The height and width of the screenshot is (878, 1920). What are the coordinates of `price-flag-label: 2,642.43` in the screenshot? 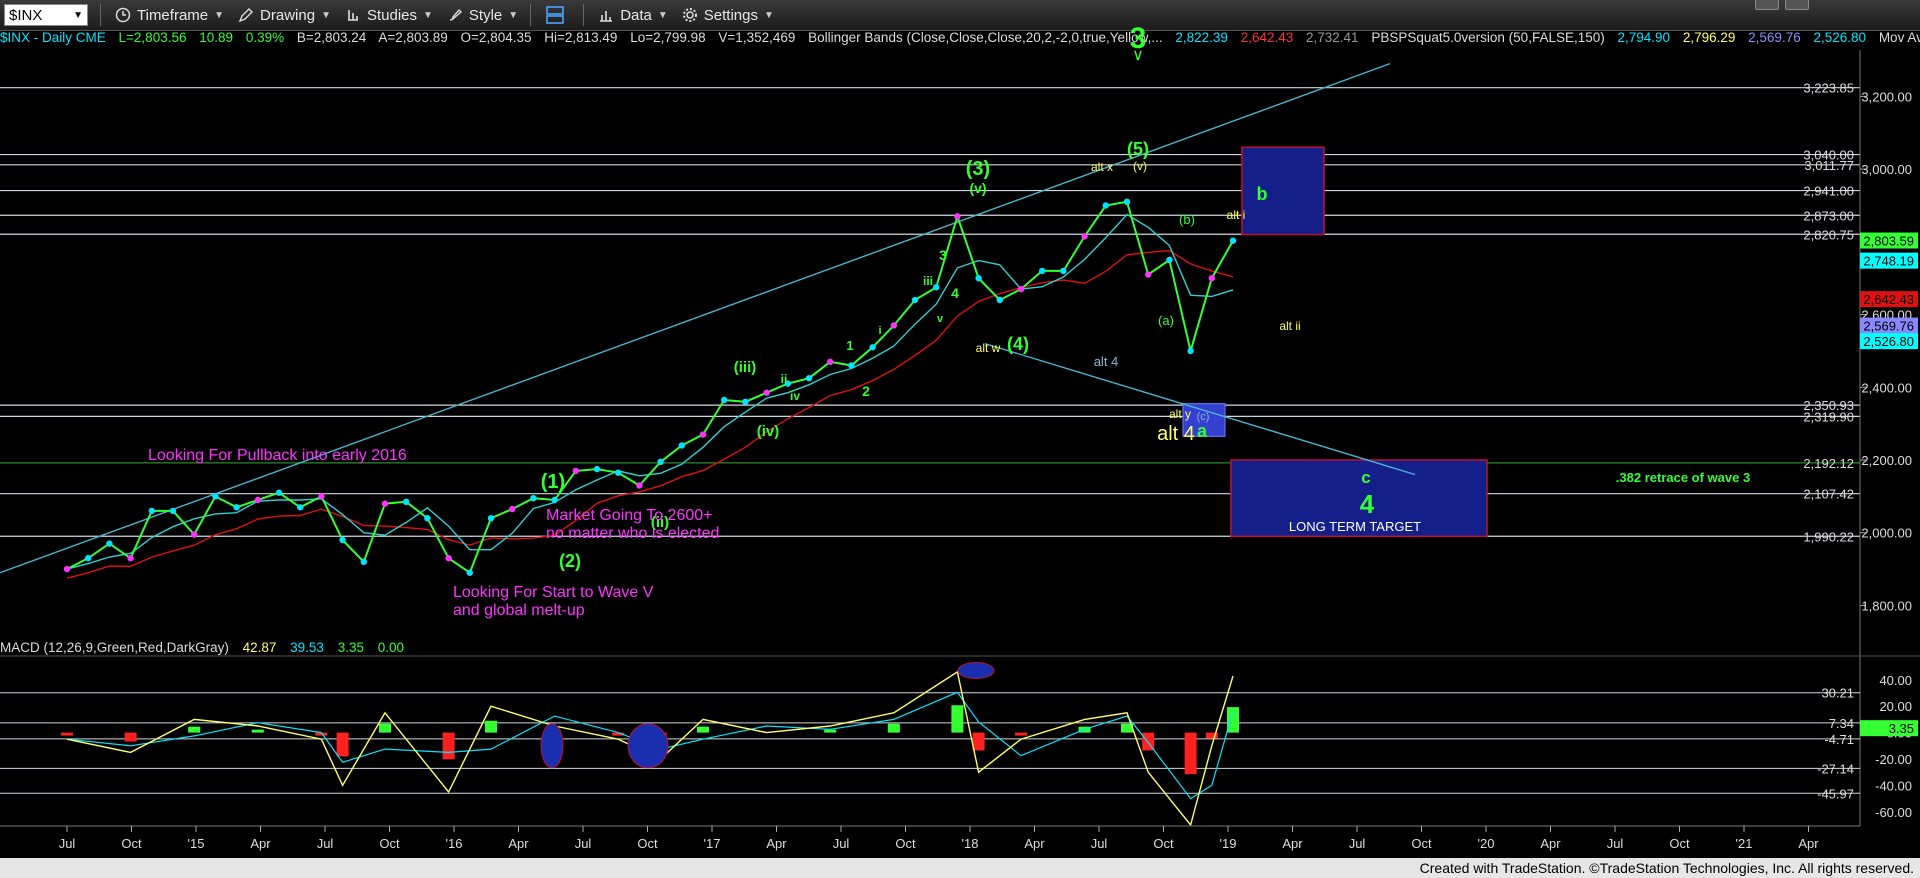 It's located at (1888, 299).